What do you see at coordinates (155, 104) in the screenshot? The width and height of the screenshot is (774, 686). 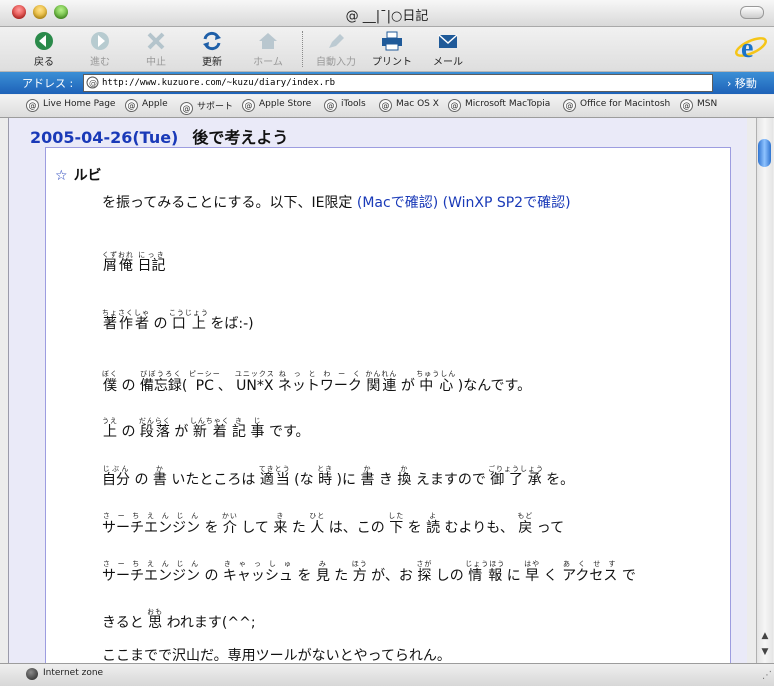 I see `favorite-label: Apple` at bounding box center [155, 104].